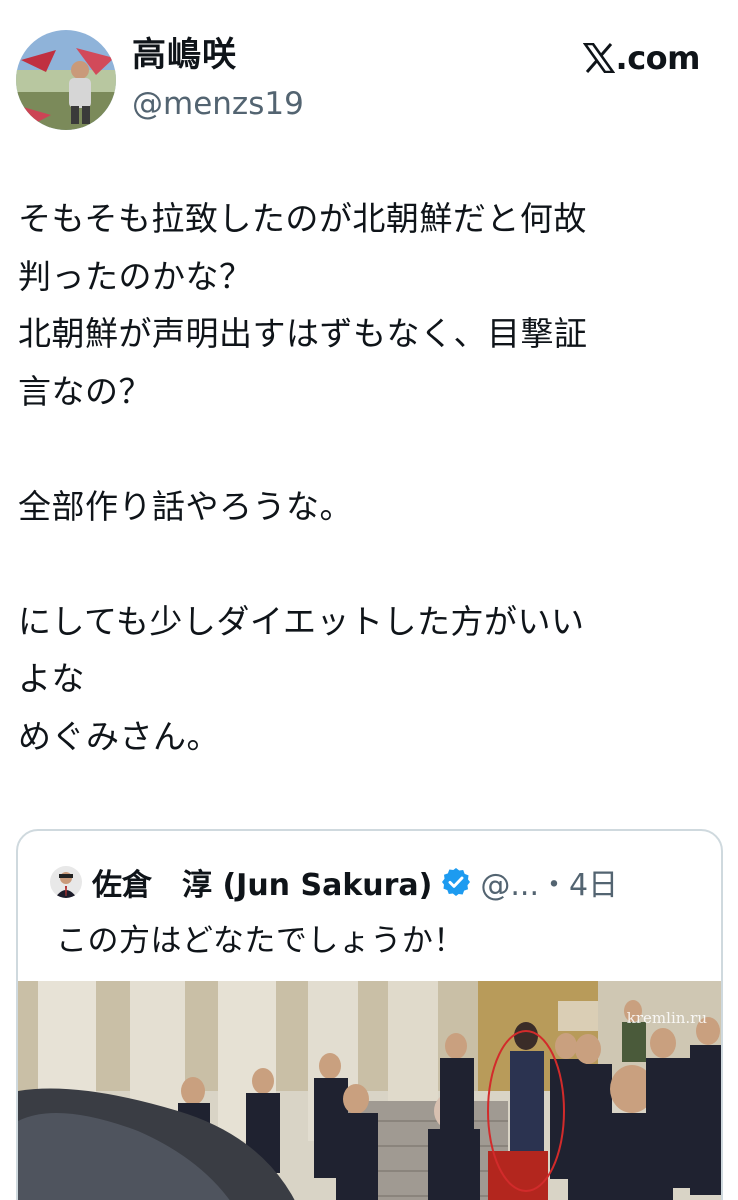  I want to click on quoted-author-avatar, so click(66, 882).